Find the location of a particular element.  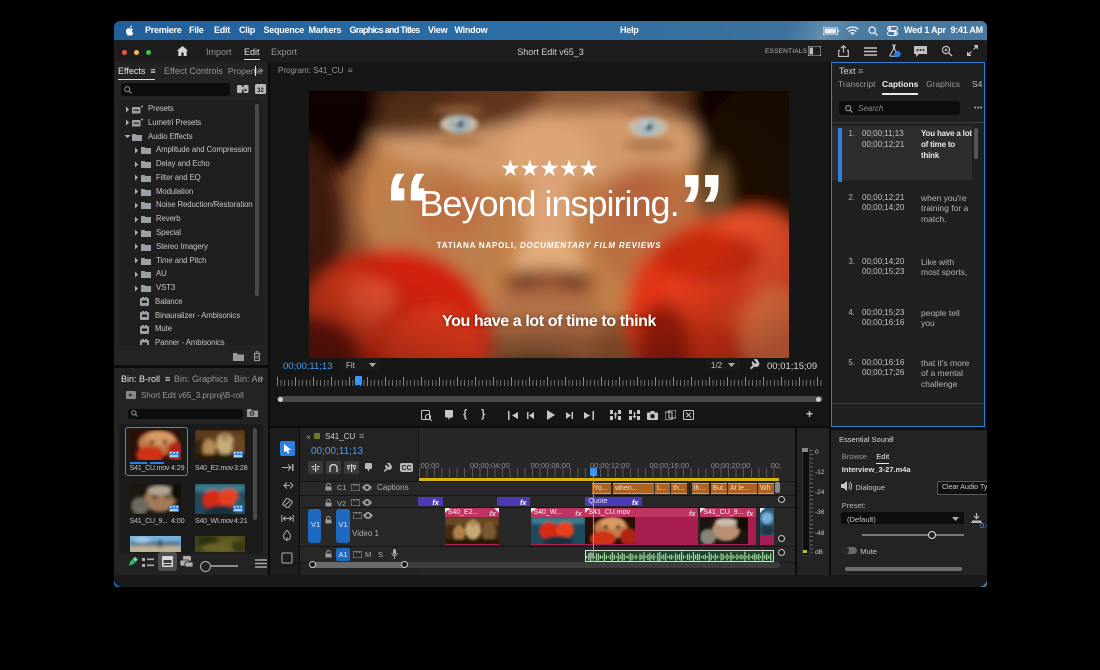

svg-text: CC is located at coordinates (406, 468).